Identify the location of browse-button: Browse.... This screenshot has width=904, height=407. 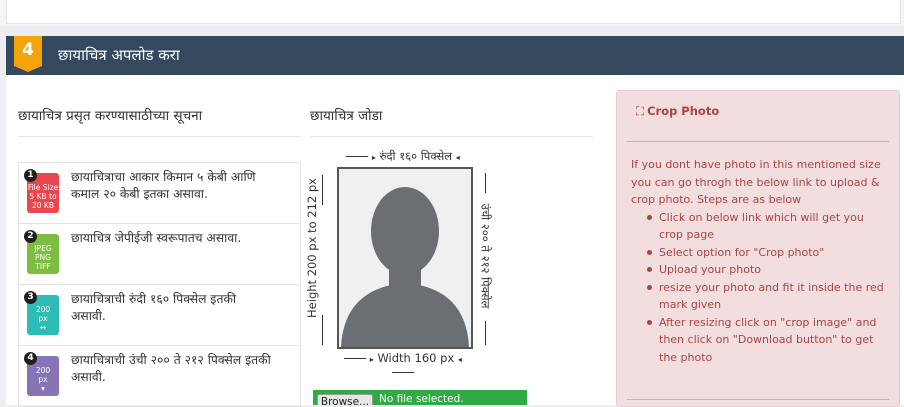
(345, 399).